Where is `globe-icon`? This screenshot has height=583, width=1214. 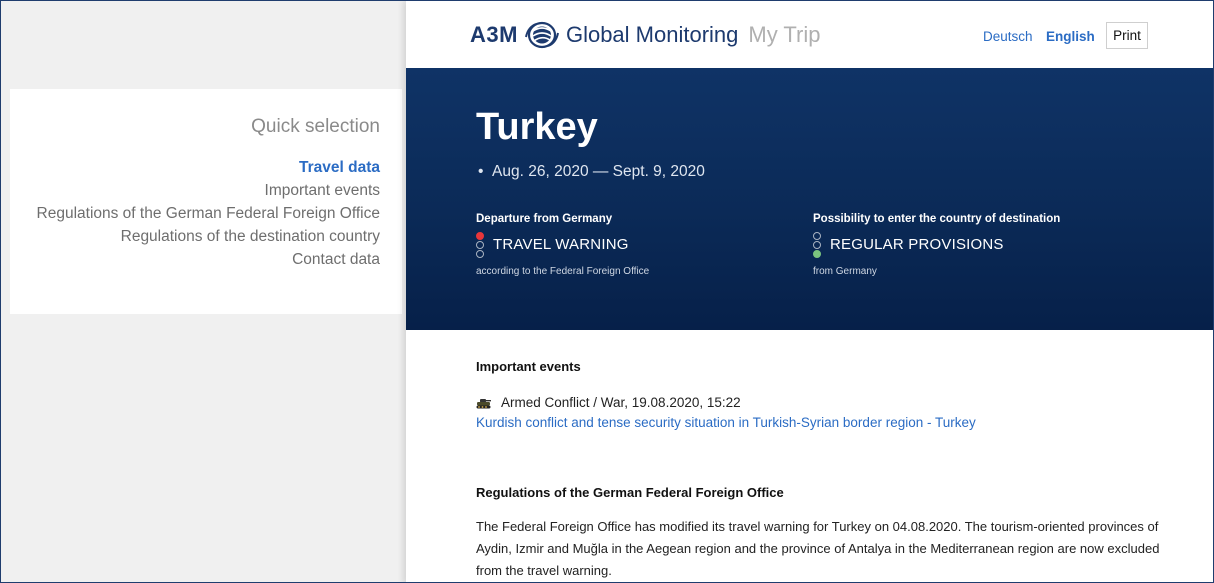
globe-icon is located at coordinates (541, 35).